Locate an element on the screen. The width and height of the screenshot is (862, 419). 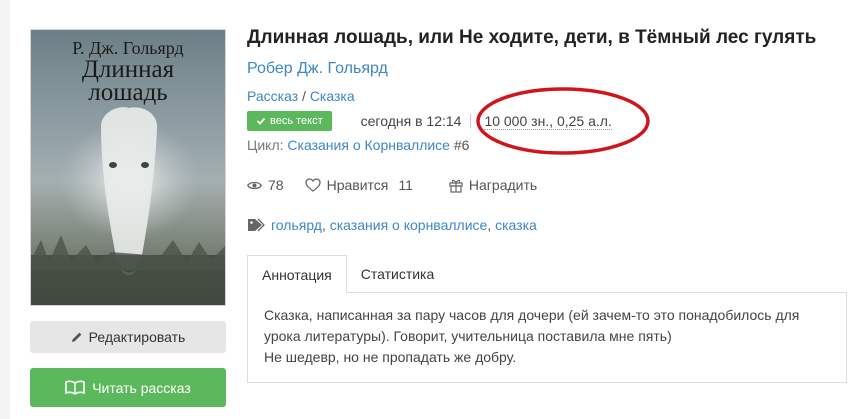
tag-list: гольярд, сказания о корнваллисе, сказка is located at coordinates (392, 225).